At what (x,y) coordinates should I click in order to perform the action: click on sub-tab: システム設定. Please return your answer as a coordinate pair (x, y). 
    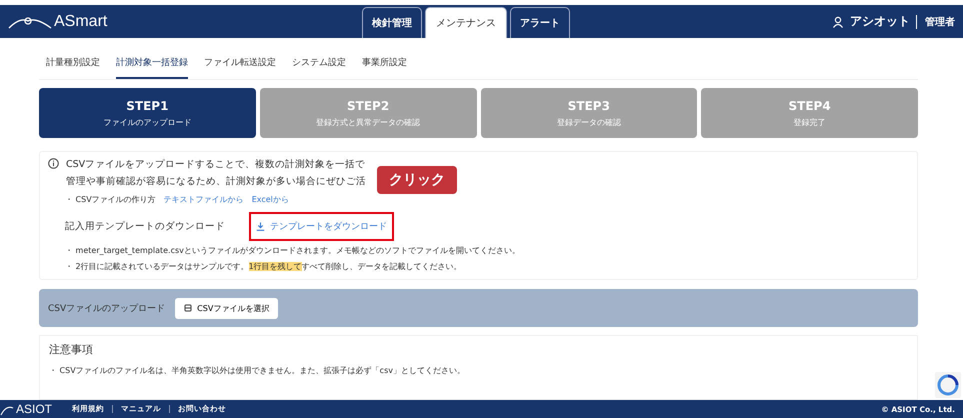
    Looking at the image, I should click on (319, 65).